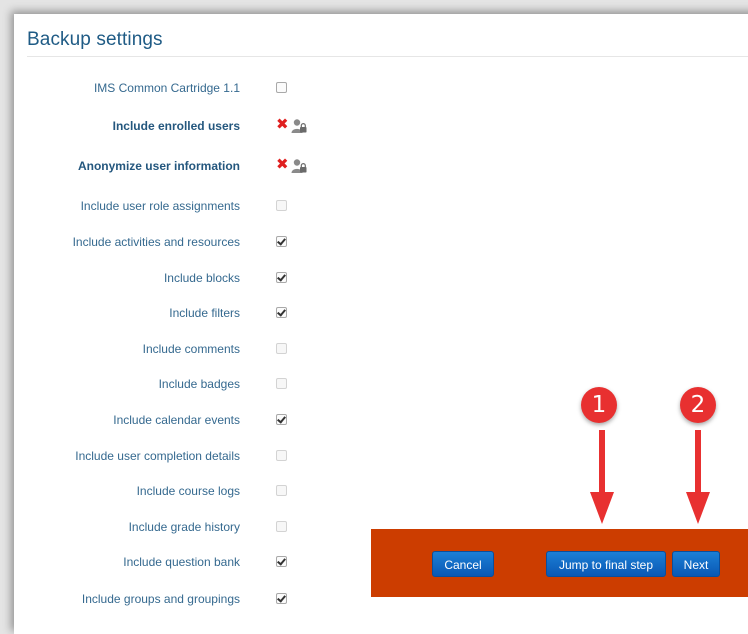  I want to click on setting-row: Include groups and groupings, so click(165, 600).